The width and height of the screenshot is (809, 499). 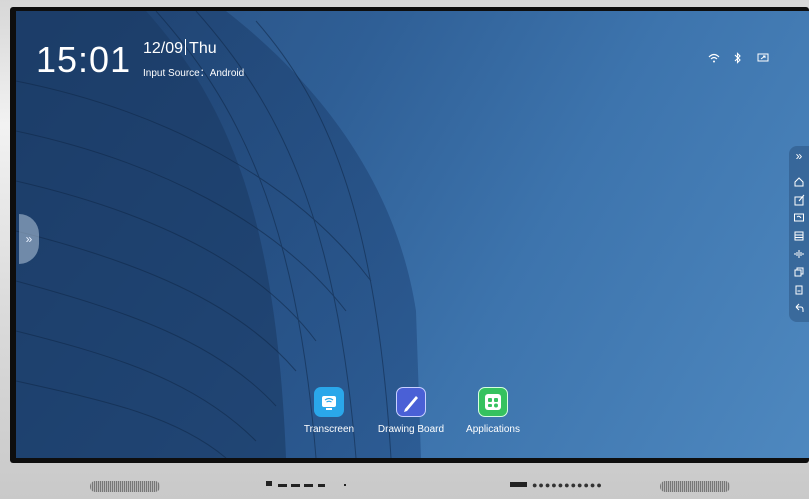 I want to click on double-chevron-right-icon: », so click(x=29, y=239).